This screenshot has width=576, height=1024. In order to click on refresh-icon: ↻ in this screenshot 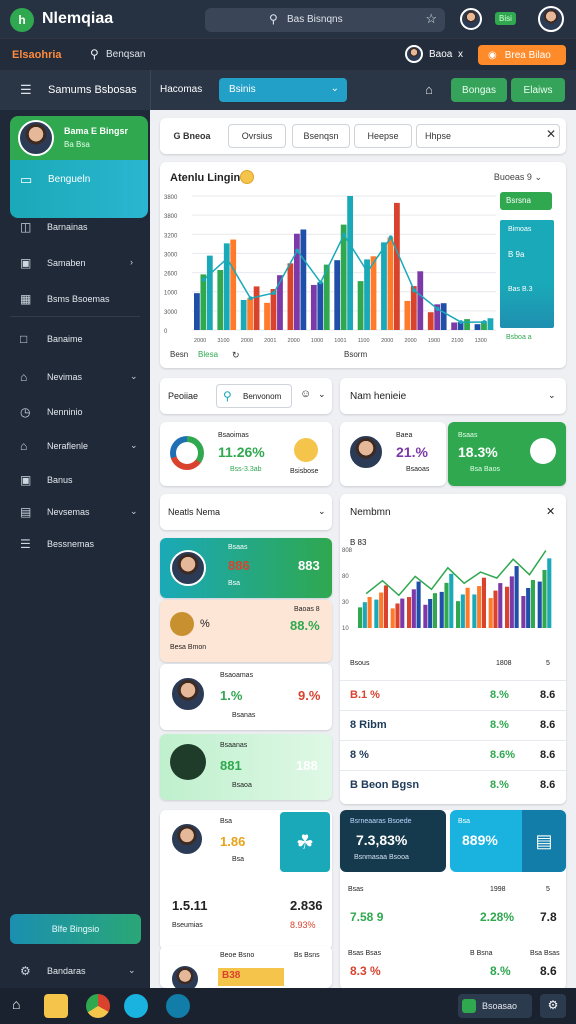, I will do `click(236, 355)`.